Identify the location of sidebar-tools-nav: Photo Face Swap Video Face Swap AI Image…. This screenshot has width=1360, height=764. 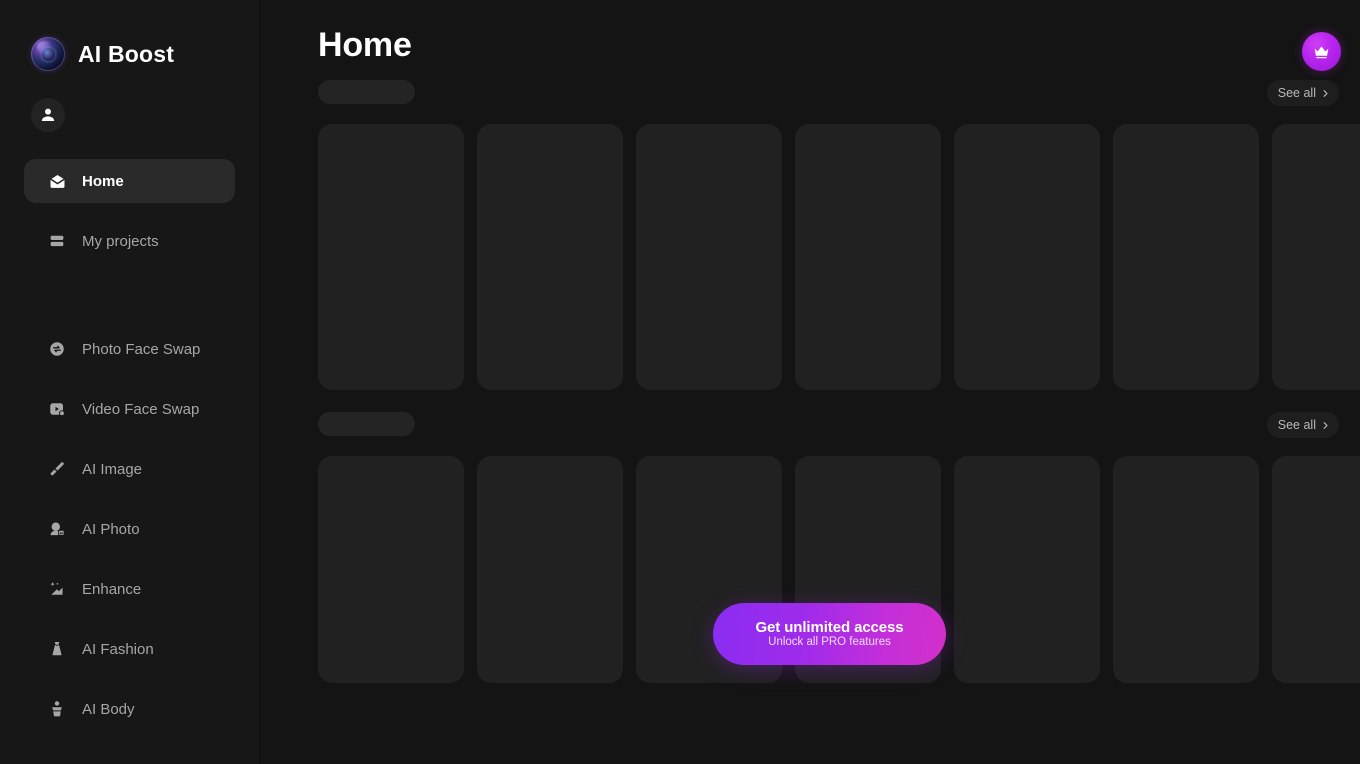
(129, 529).